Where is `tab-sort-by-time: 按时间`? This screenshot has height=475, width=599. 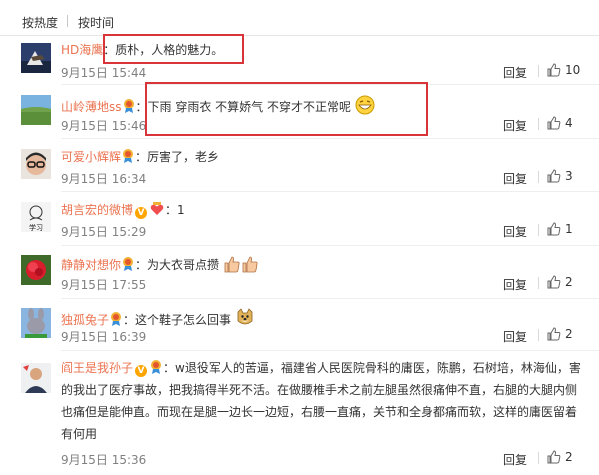 tab-sort-by-time: 按时间 is located at coordinates (96, 22).